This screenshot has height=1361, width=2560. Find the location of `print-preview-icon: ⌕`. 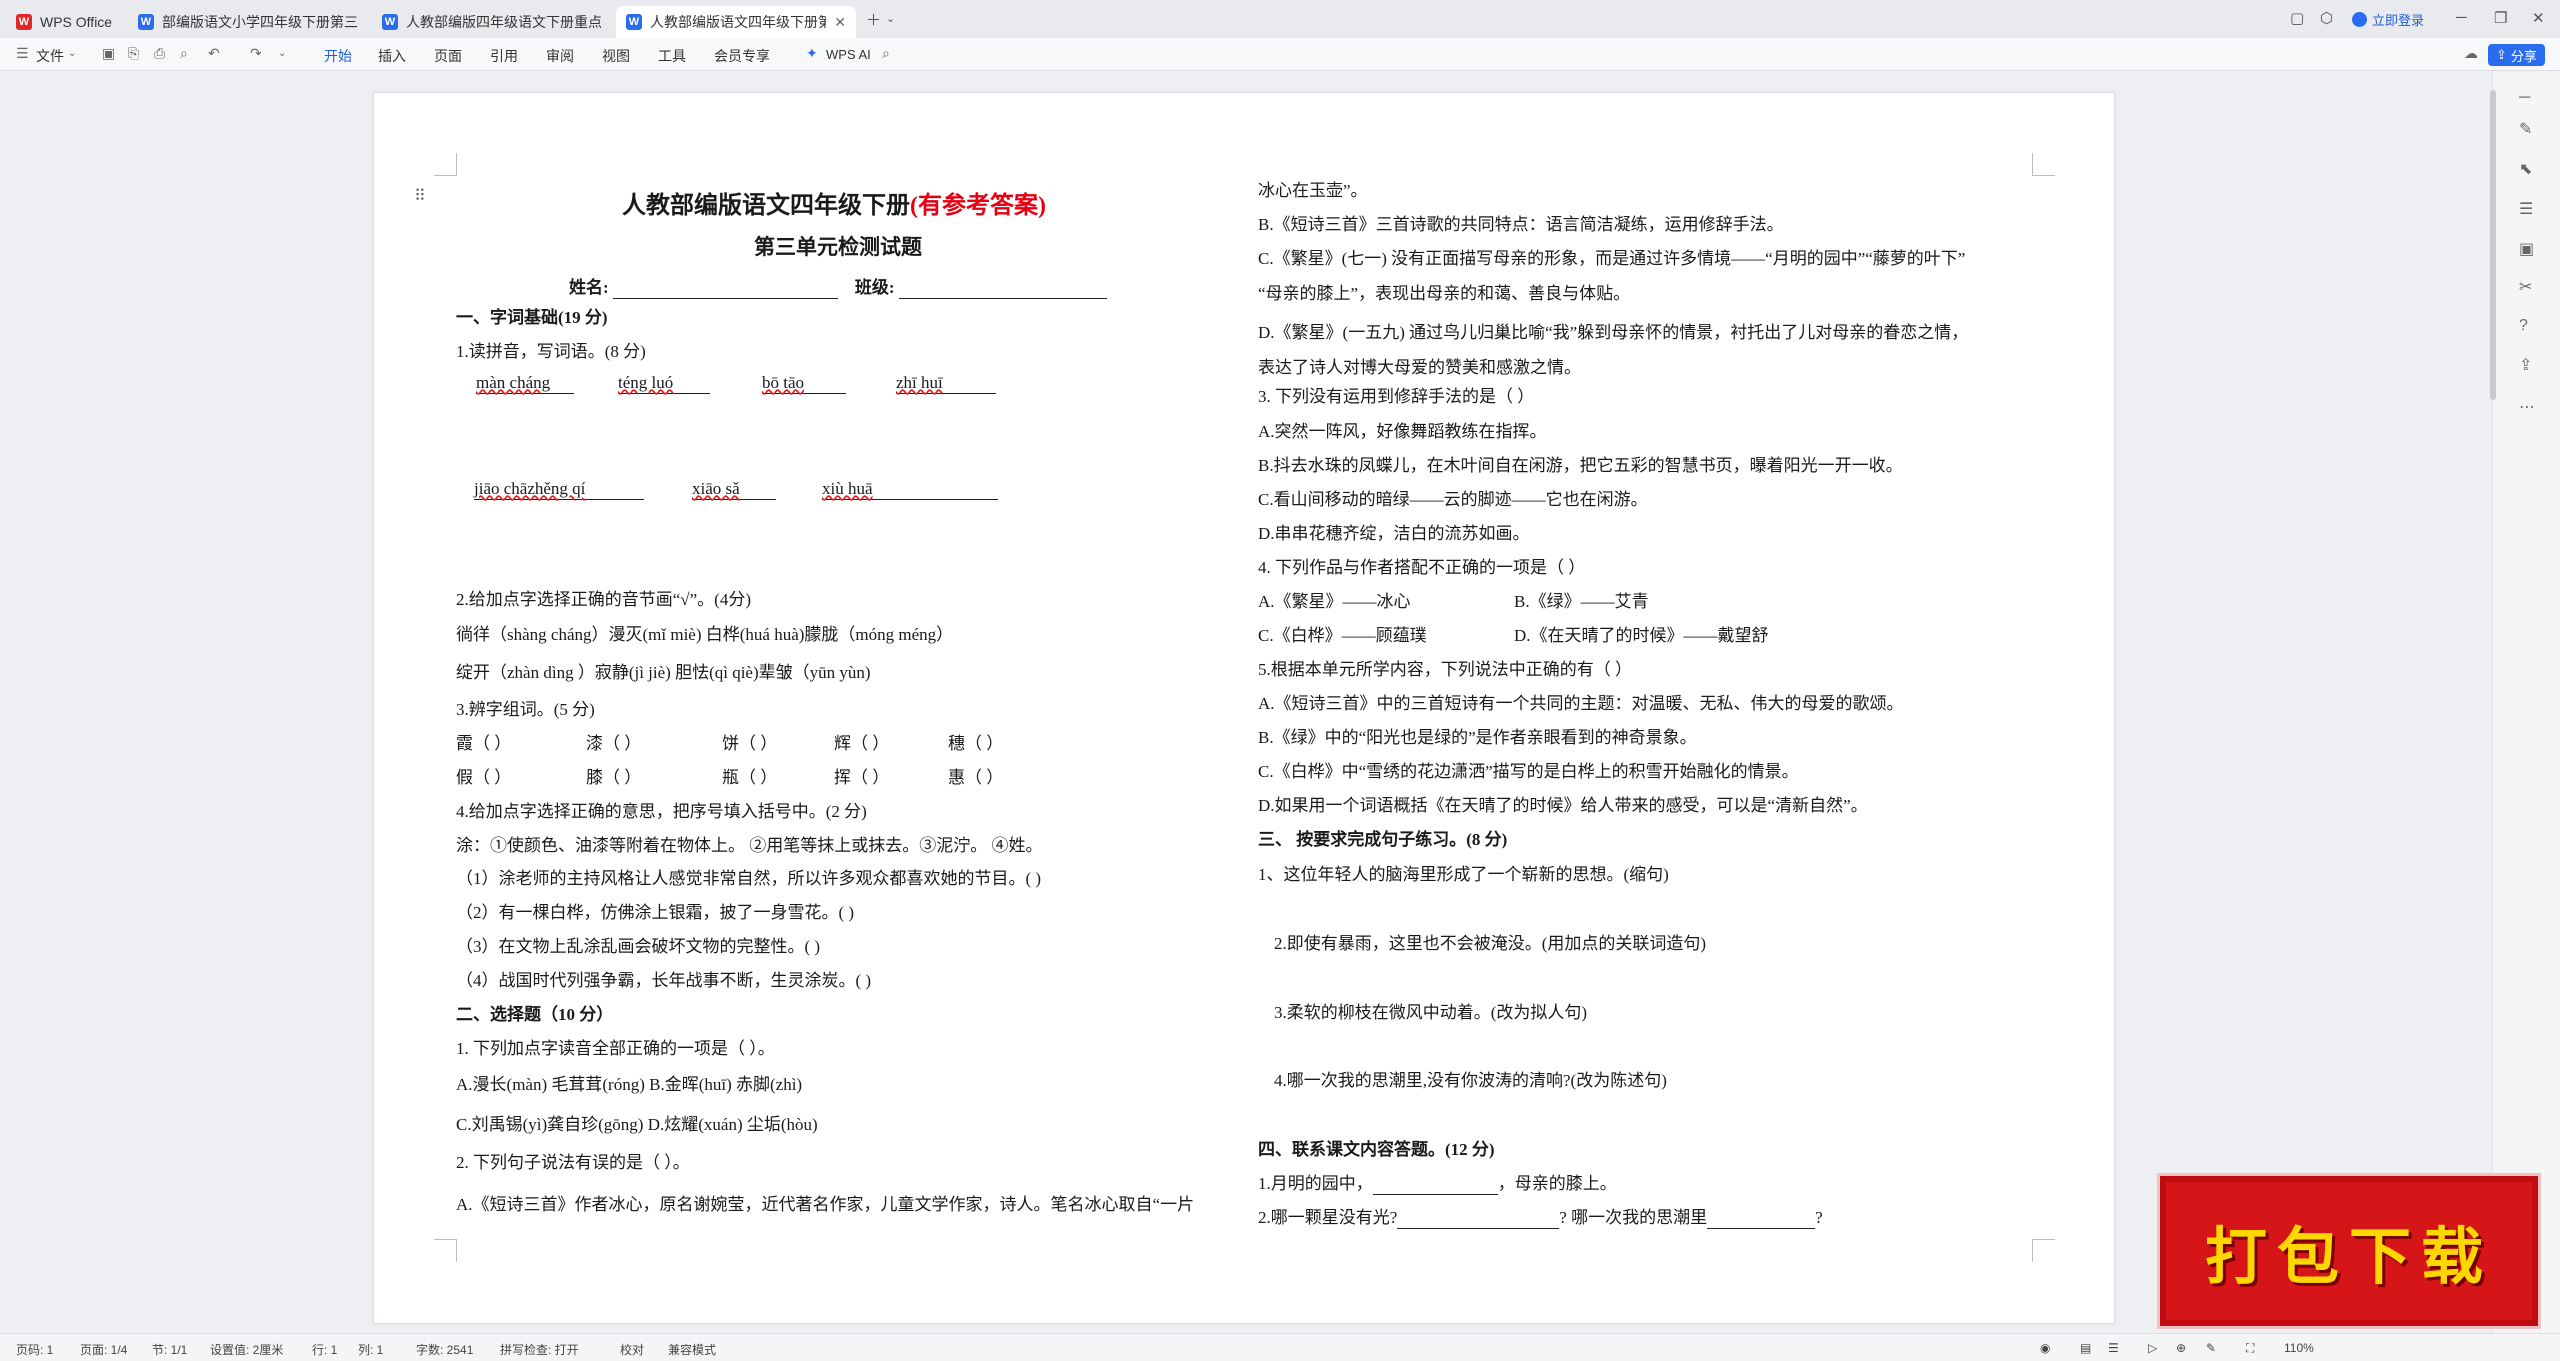

print-preview-icon: ⌕ is located at coordinates (184, 53).